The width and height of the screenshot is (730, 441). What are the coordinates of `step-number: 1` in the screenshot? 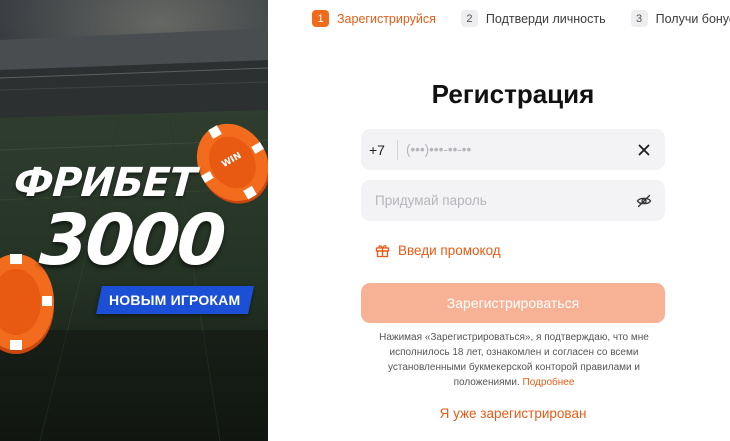 It's located at (320, 18).